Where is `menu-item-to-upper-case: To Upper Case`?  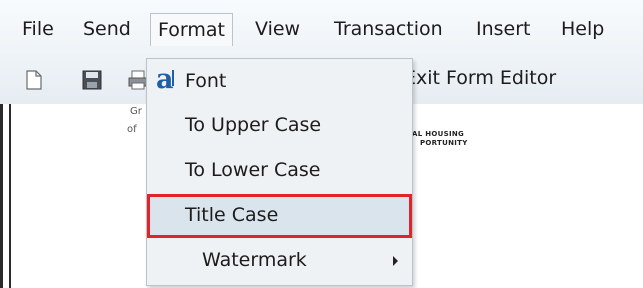 menu-item-to-upper-case: To Upper Case is located at coordinates (279, 126).